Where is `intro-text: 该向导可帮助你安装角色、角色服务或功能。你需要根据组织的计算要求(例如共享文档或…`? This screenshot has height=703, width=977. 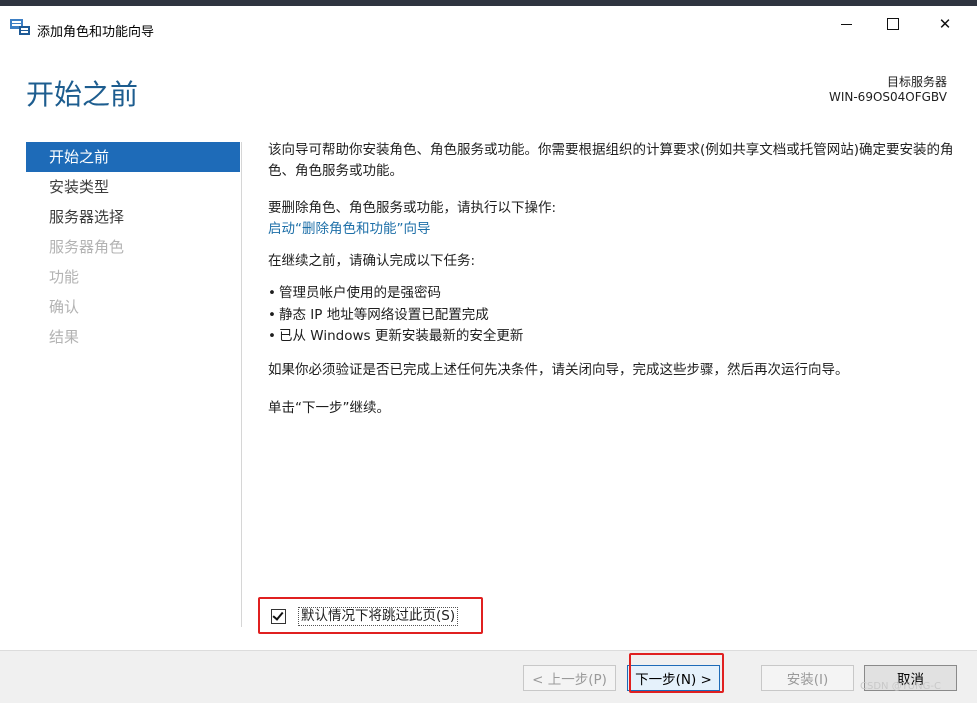
intro-text: 该向导可帮助你安装角色、角色服务或功能。你需要根据组织的计算要求(例如共享文档或… is located at coordinates (611, 160).